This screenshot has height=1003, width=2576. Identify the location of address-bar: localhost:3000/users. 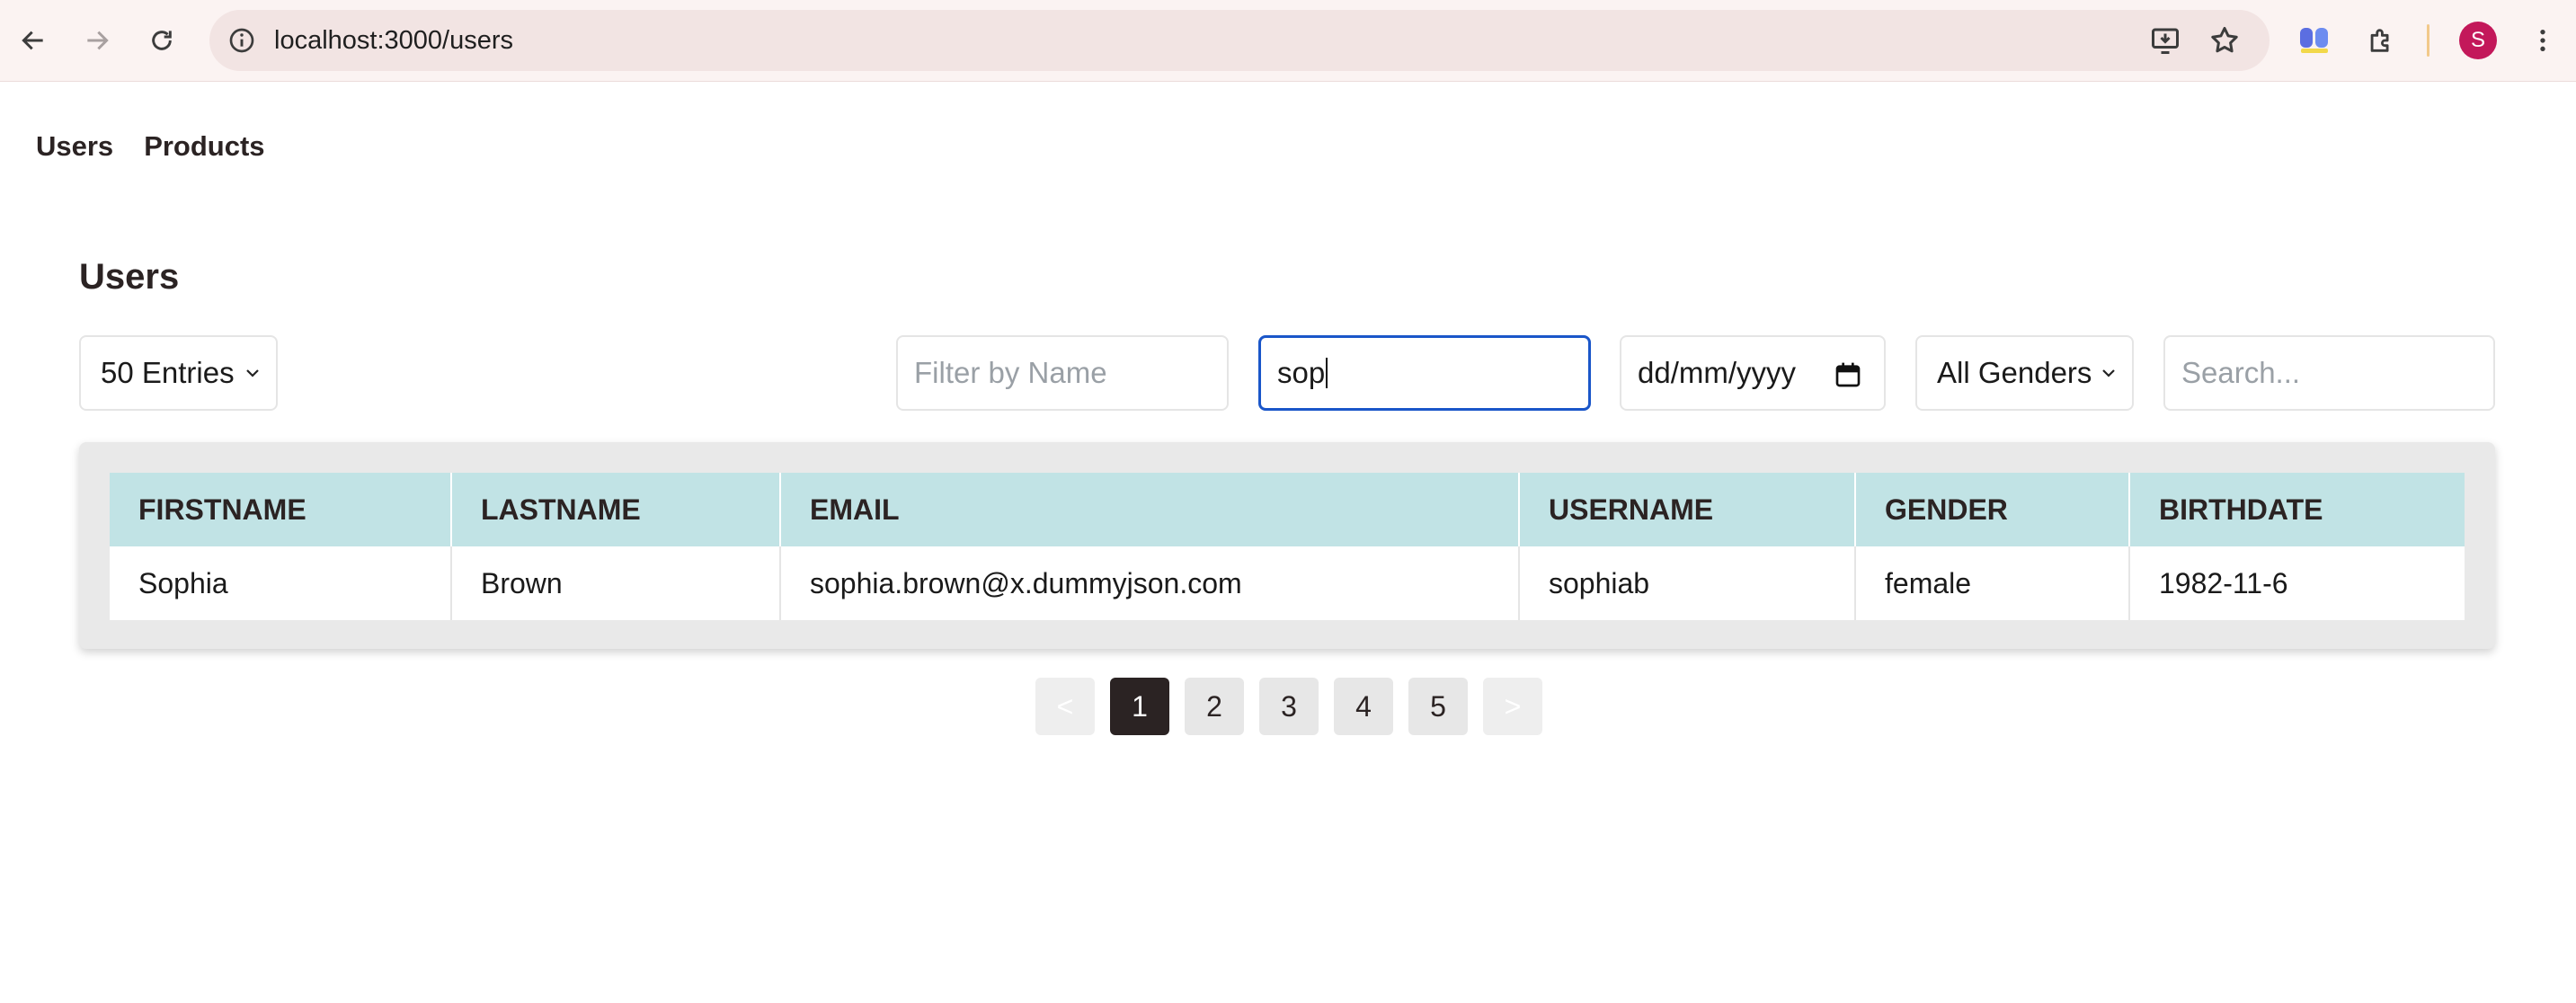
(1239, 40).